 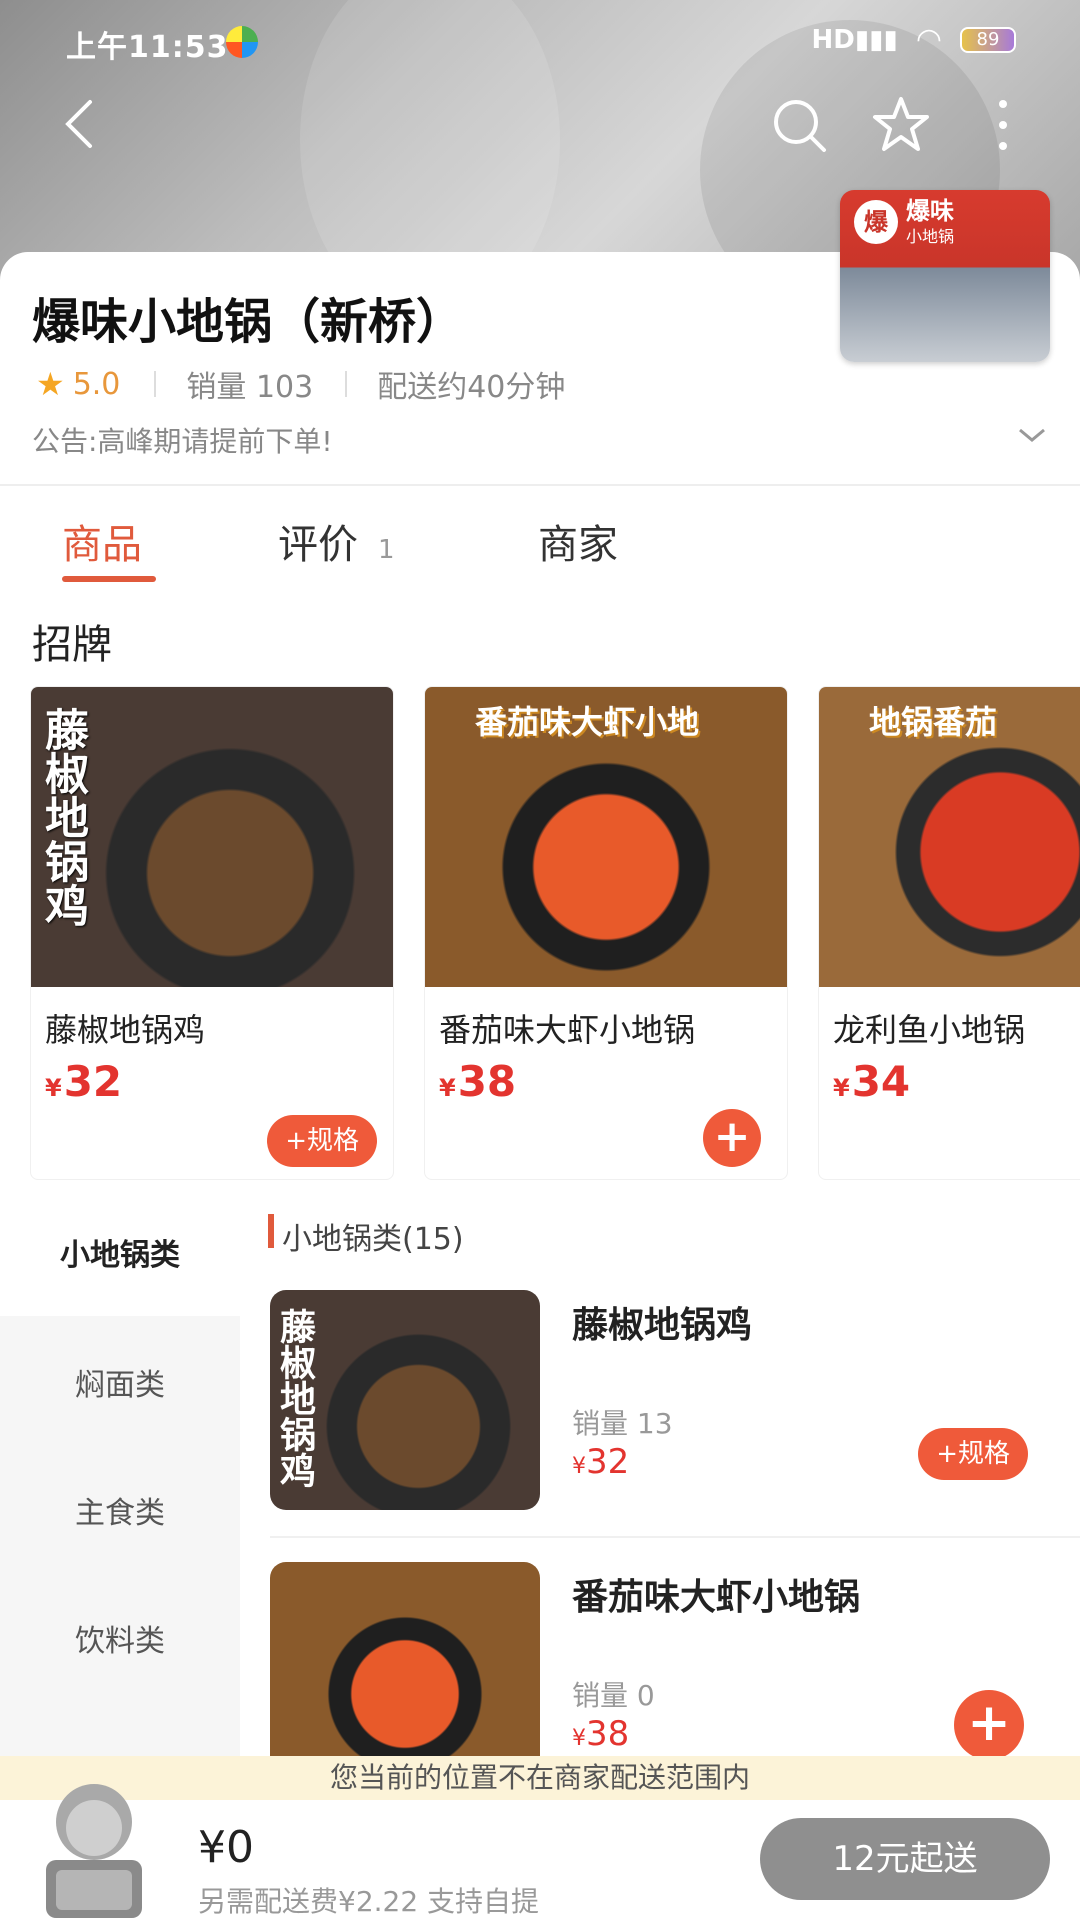 What do you see at coordinates (125, 1030) in the screenshot?
I see `dish-name: 藤椒地锅鸡` at bounding box center [125, 1030].